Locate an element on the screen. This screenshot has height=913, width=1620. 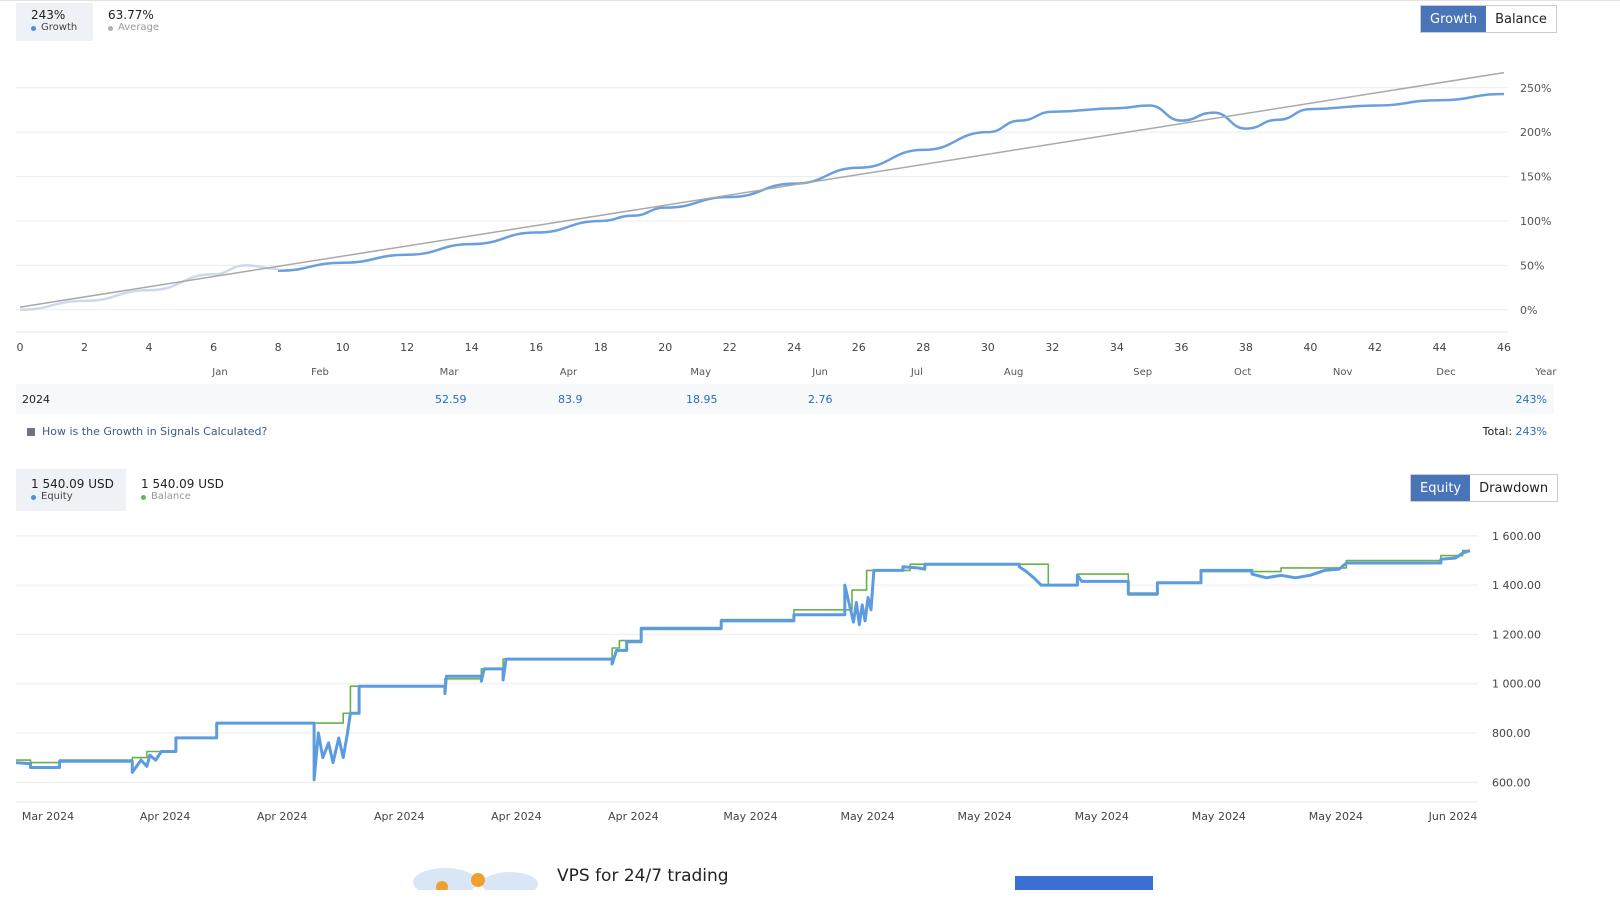
equity-legend-dot is located at coordinates (33, 497).